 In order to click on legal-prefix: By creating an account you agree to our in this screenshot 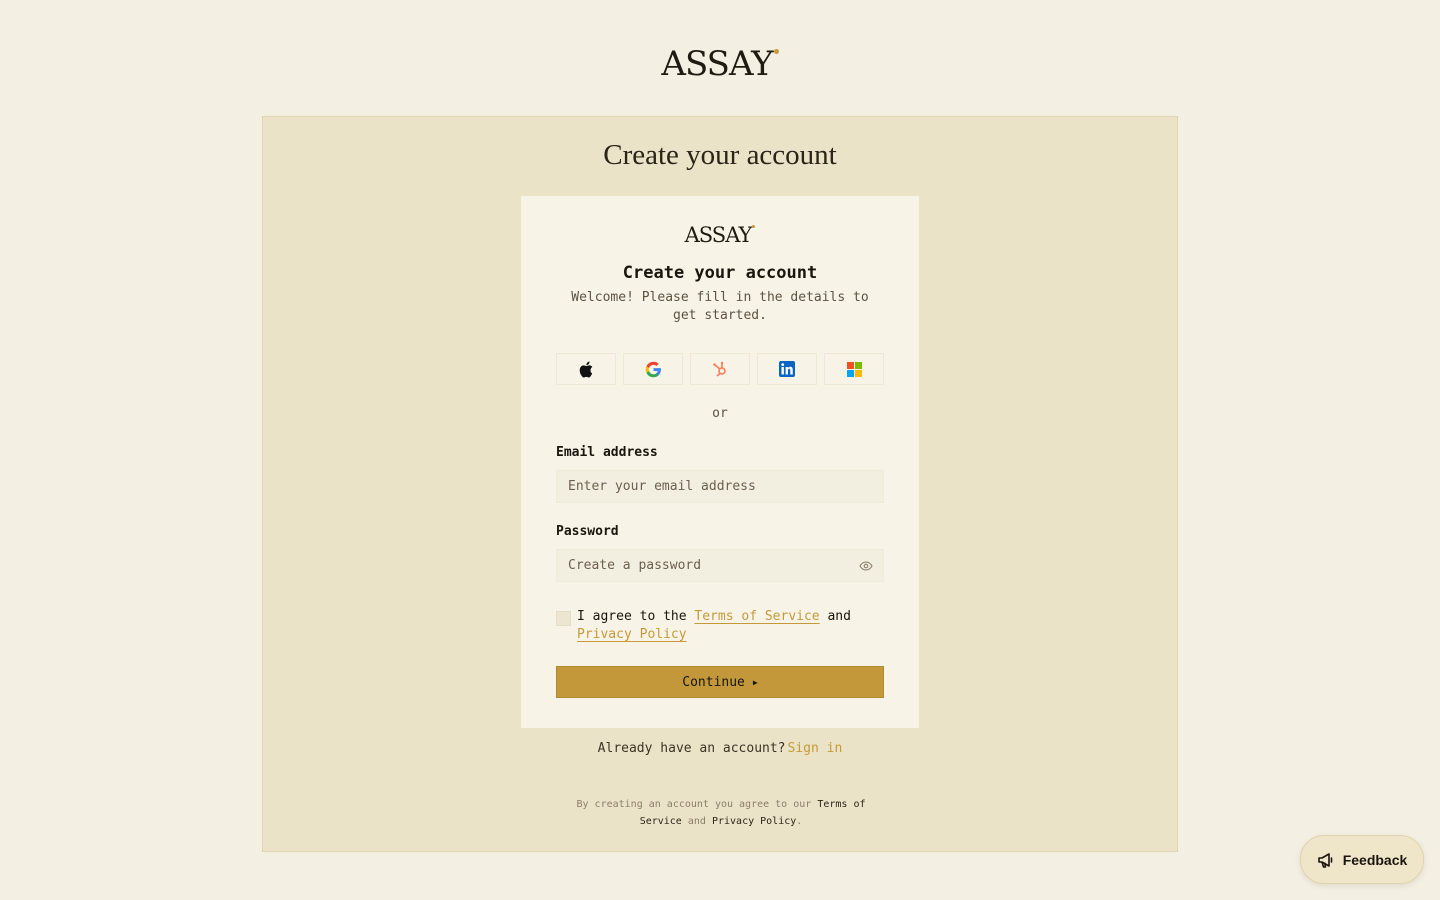, I will do `click(694, 804)`.